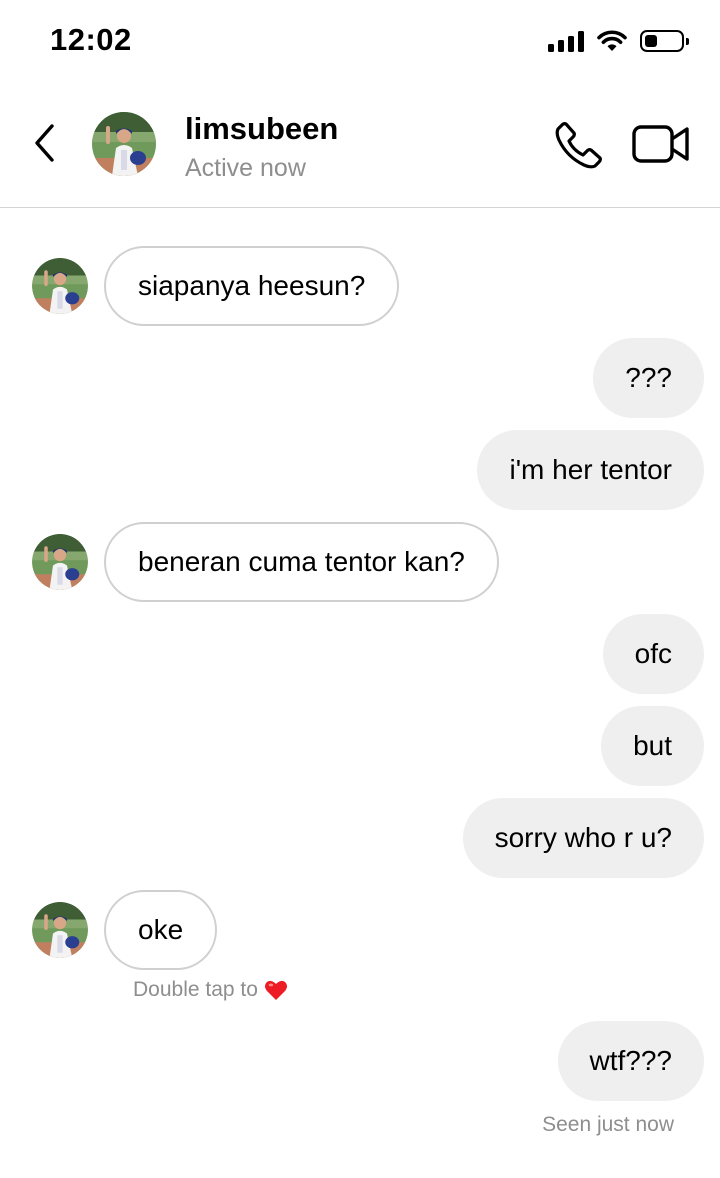 The height and width of the screenshot is (1178, 720). I want to click on video-call-button, so click(661, 144).